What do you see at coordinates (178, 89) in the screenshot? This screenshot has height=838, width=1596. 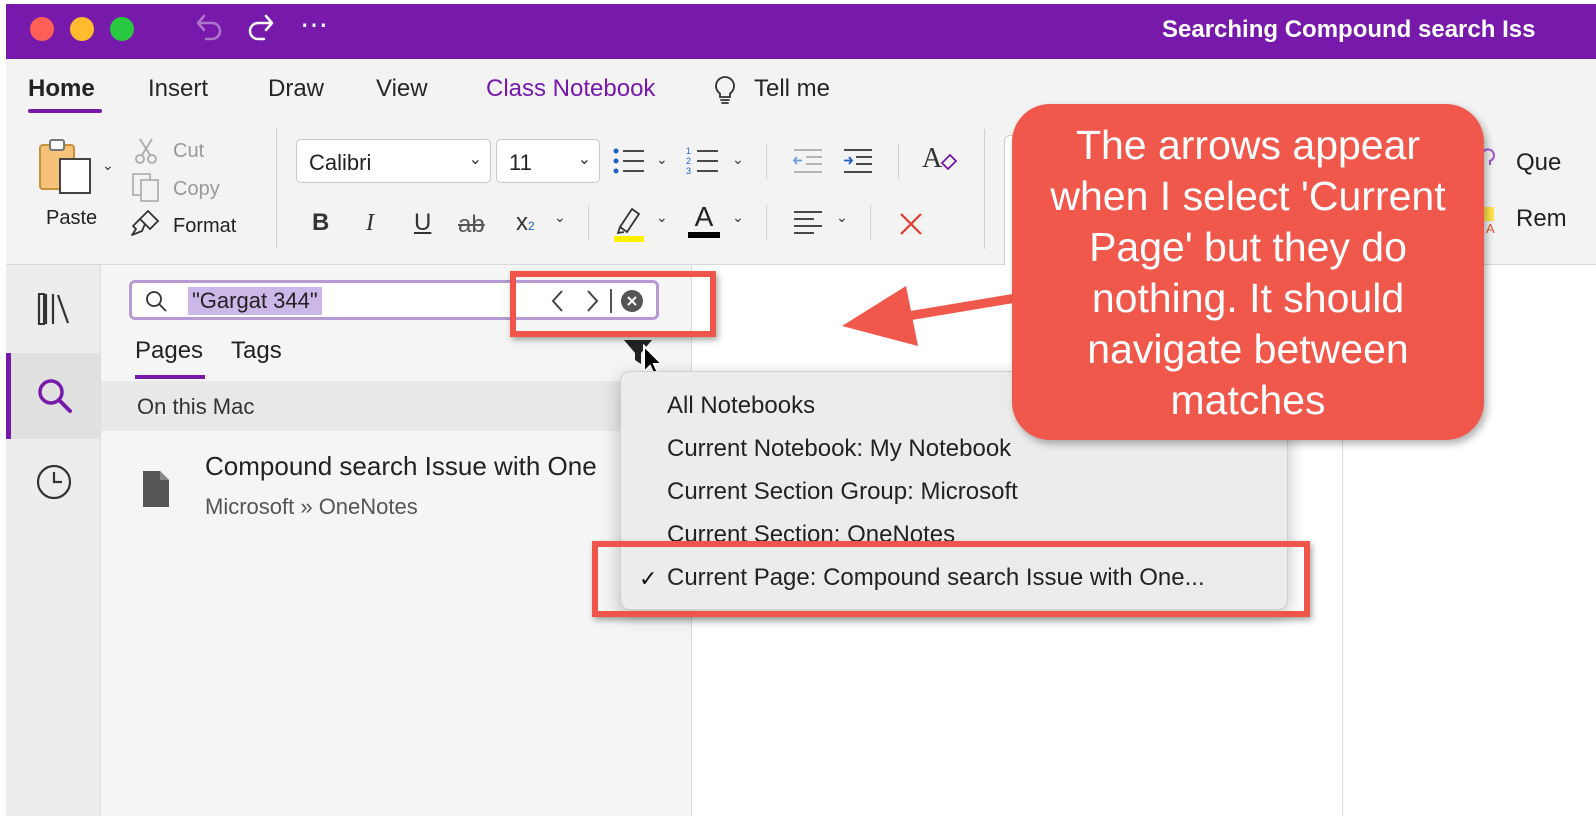 I see `tab-insert: Insert` at bounding box center [178, 89].